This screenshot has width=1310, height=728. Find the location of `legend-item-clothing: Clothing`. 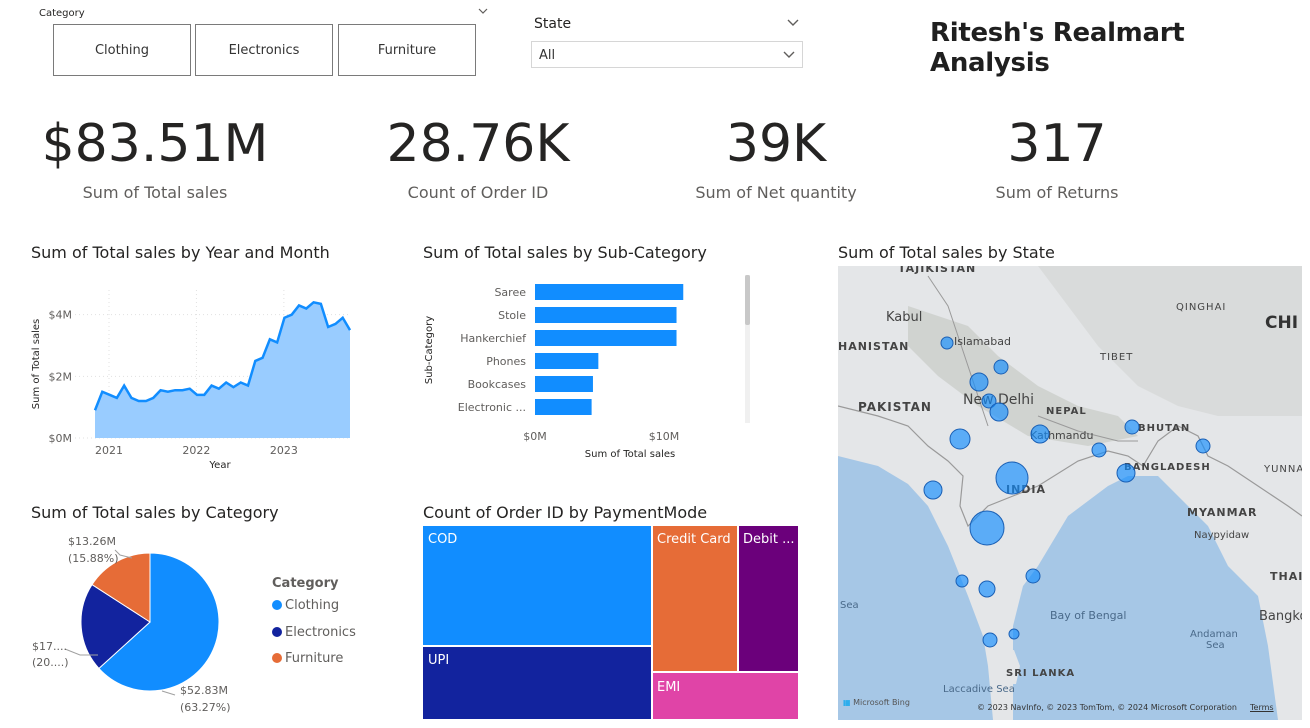

legend-item-clothing: Clothing is located at coordinates (305, 605).